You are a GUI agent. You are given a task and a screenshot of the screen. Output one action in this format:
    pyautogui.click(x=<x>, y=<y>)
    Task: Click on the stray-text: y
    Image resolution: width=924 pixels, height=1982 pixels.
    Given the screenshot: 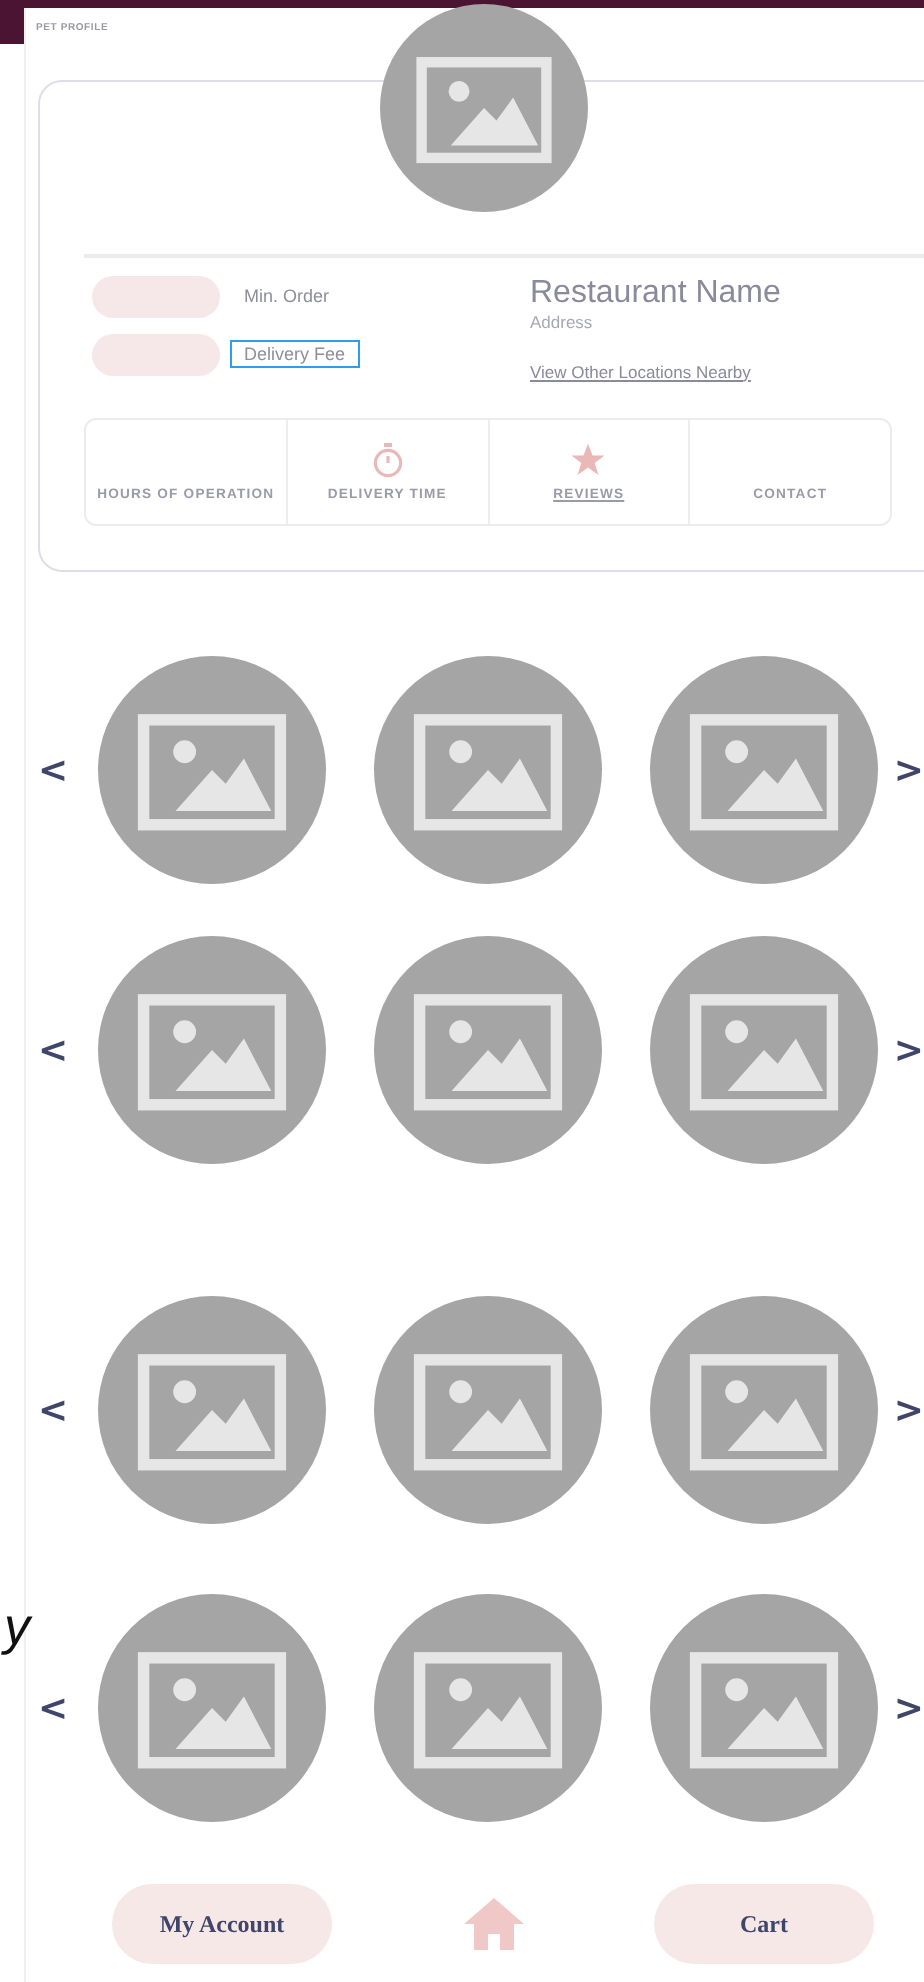 What is the action you would take?
    pyautogui.click(x=17, y=1626)
    